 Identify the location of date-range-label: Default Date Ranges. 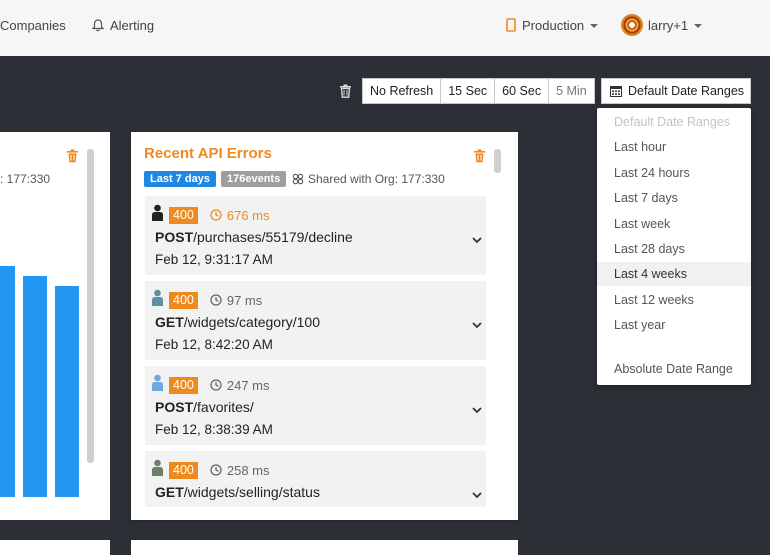
(686, 91).